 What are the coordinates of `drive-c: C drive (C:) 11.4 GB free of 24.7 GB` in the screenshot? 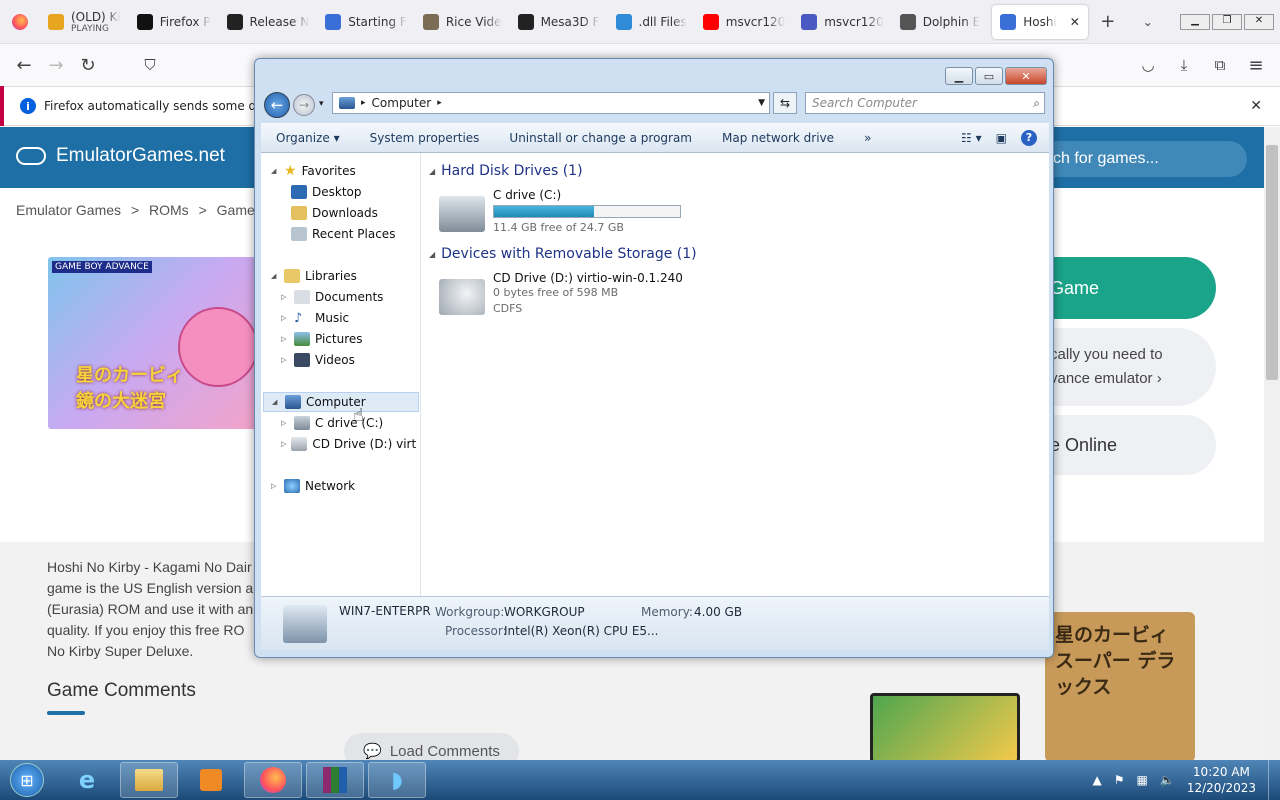 It's located at (560, 212).